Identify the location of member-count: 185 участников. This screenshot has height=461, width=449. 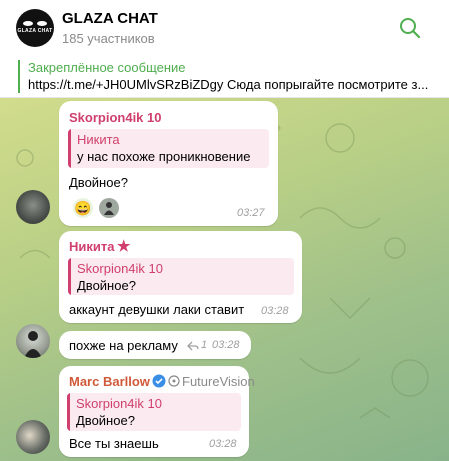
(108, 38).